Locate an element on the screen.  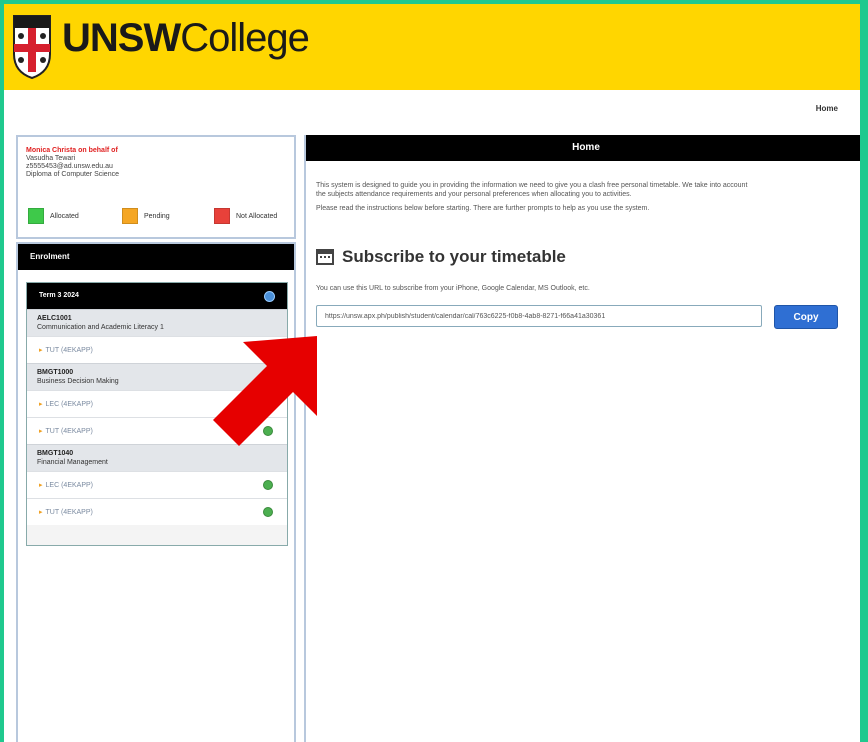
allocated-swatch is located at coordinates (36, 216).